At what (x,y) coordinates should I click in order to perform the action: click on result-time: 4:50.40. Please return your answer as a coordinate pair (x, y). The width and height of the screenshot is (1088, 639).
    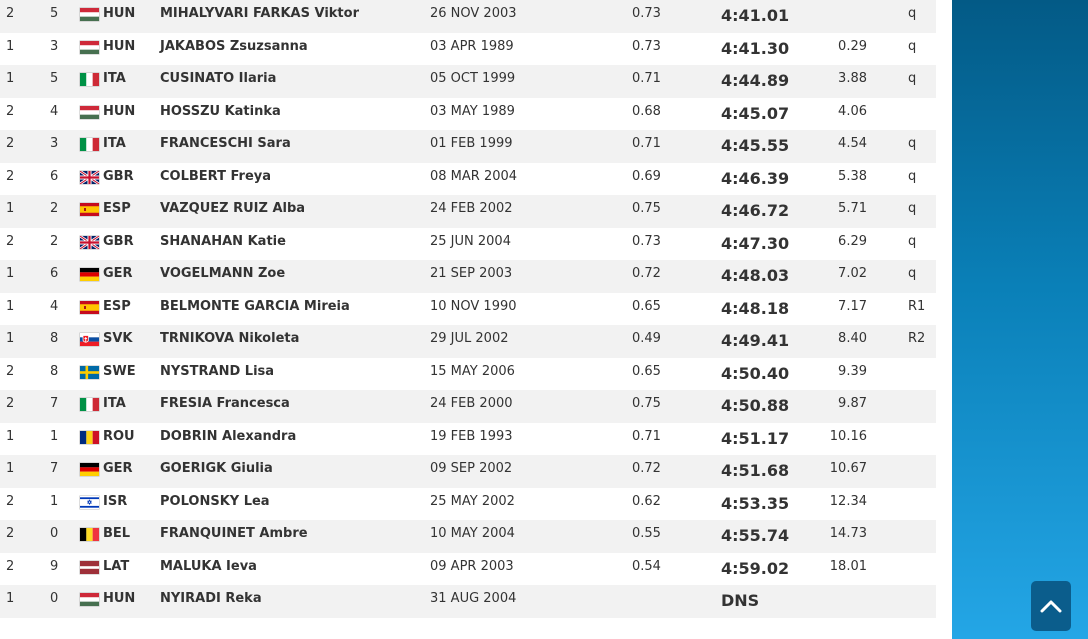
    Looking at the image, I should click on (755, 373).